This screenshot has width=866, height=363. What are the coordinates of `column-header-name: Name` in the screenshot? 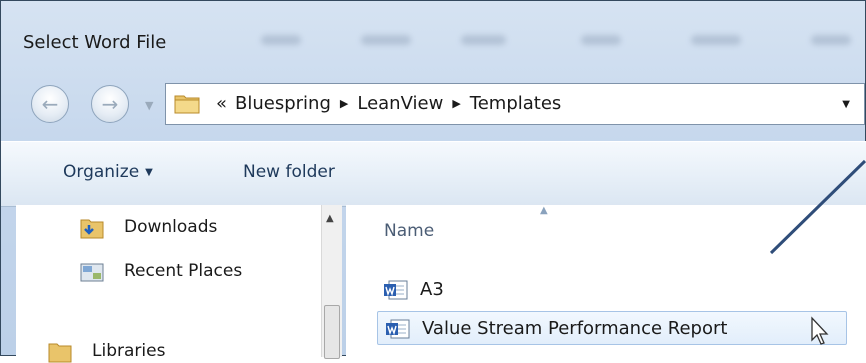 It's located at (409, 231).